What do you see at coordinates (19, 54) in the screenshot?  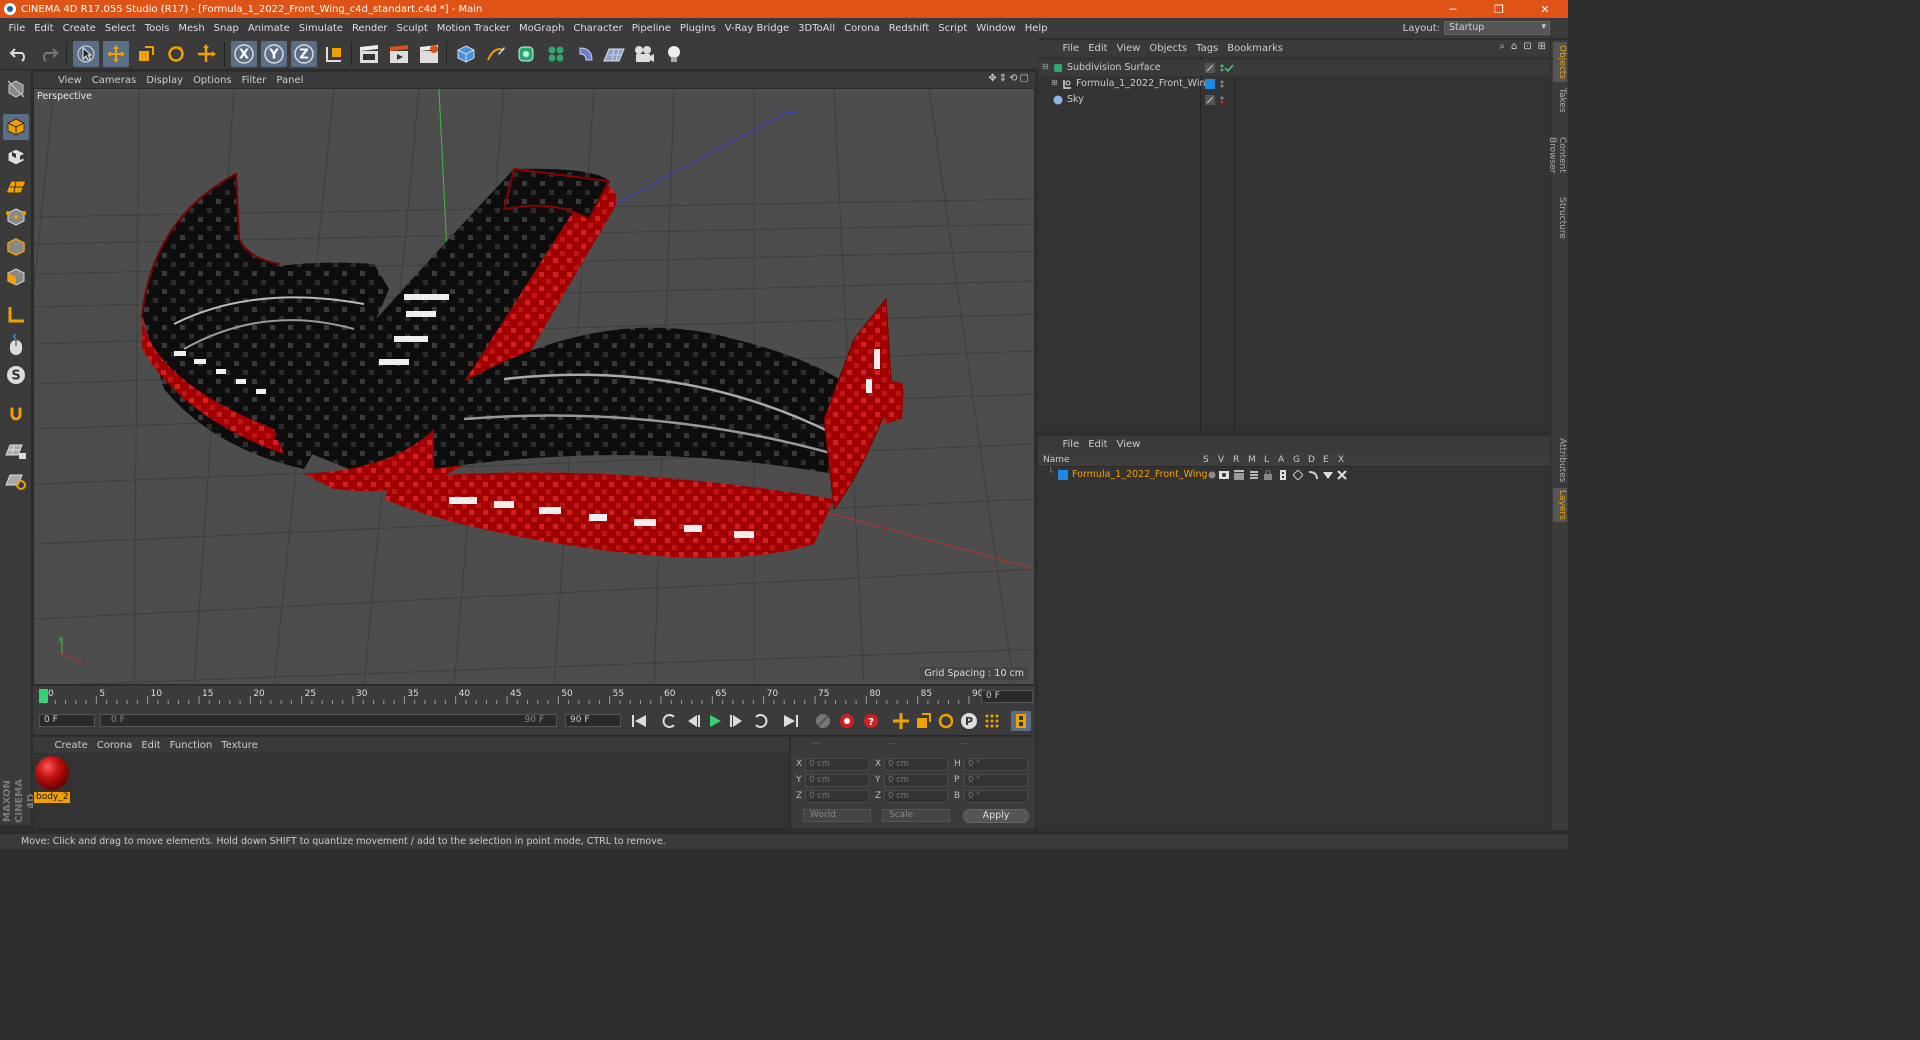 I see `undo-button` at bounding box center [19, 54].